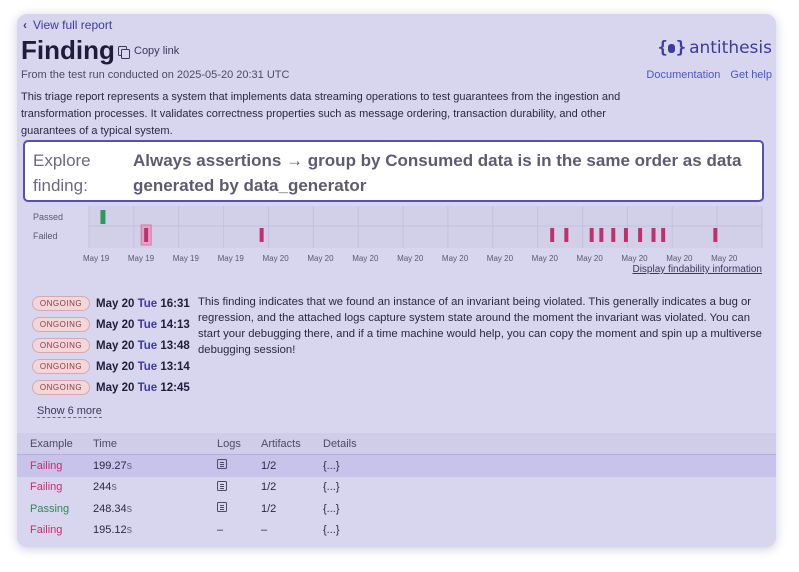  I want to click on ongoing-time: 13:14, so click(175, 366).